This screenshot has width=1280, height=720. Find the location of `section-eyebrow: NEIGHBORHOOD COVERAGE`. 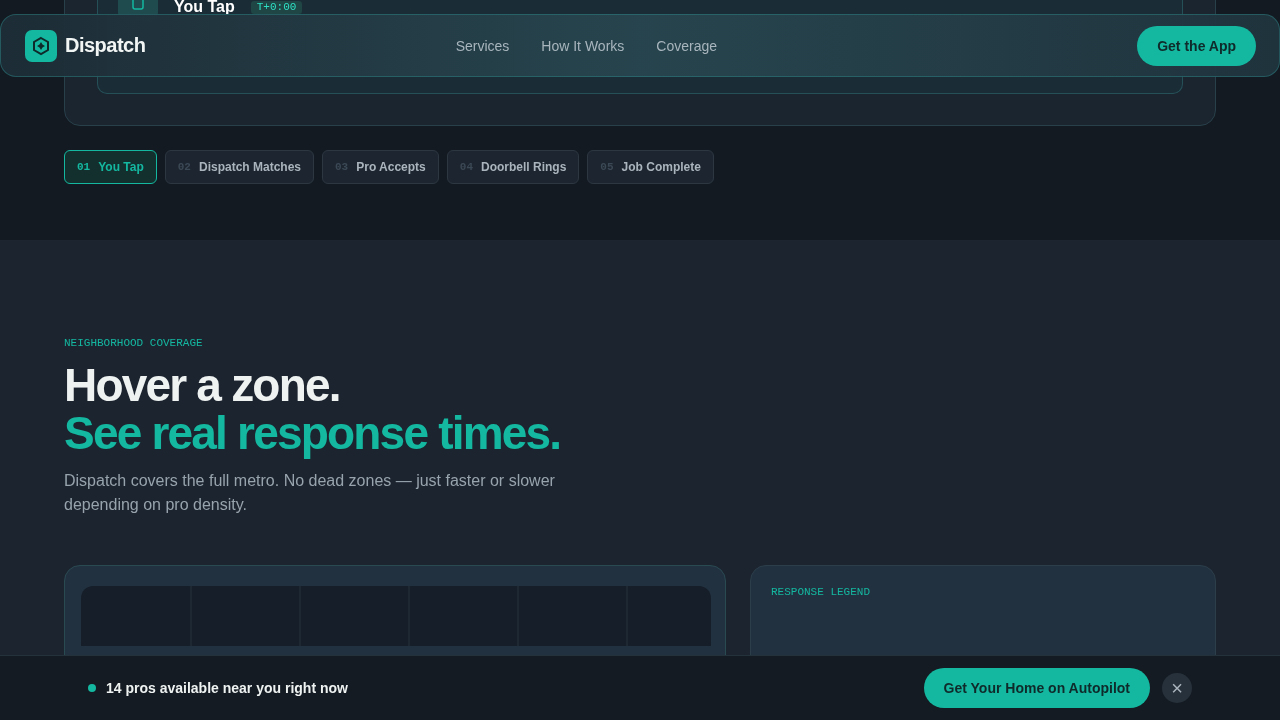

section-eyebrow: NEIGHBORHOOD COVERAGE is located at coordinates (134, 343).